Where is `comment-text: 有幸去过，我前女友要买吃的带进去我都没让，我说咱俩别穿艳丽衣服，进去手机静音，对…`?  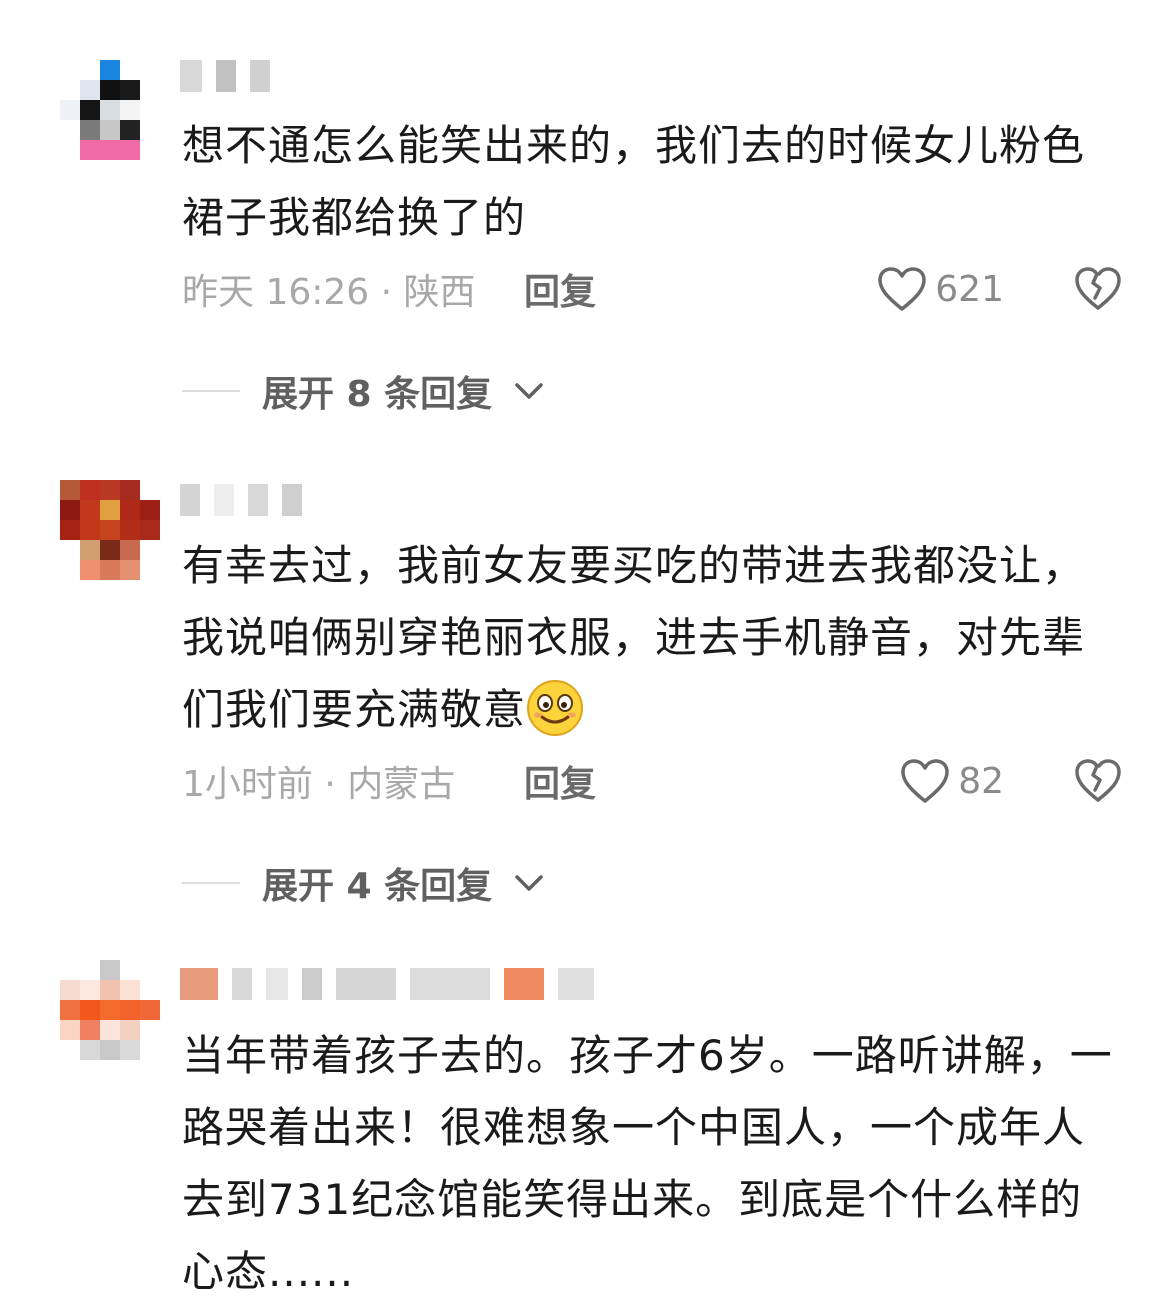 comment-text: 有幸去过，我前女友要买吃的带进去我都没让，我说咱俩别穿艳丽衣服，进去手机静音，对… is located at coordinates (652, 638).